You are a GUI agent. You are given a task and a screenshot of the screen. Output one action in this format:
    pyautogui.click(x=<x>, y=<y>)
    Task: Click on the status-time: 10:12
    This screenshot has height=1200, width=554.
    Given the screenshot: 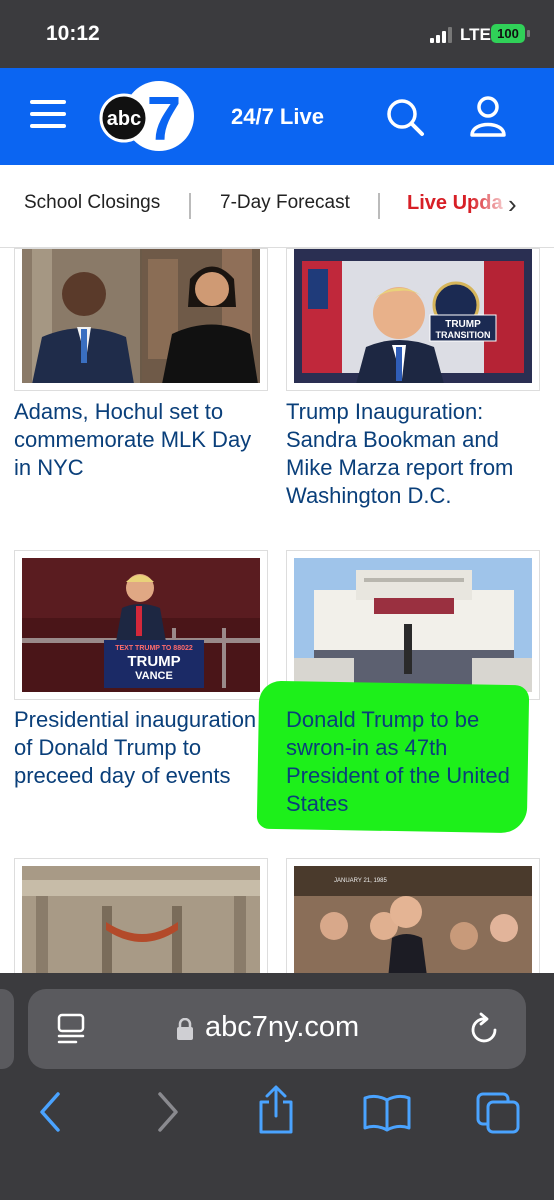 What is the action you would take?
    pyautogui.click(x=73, y=33)
    